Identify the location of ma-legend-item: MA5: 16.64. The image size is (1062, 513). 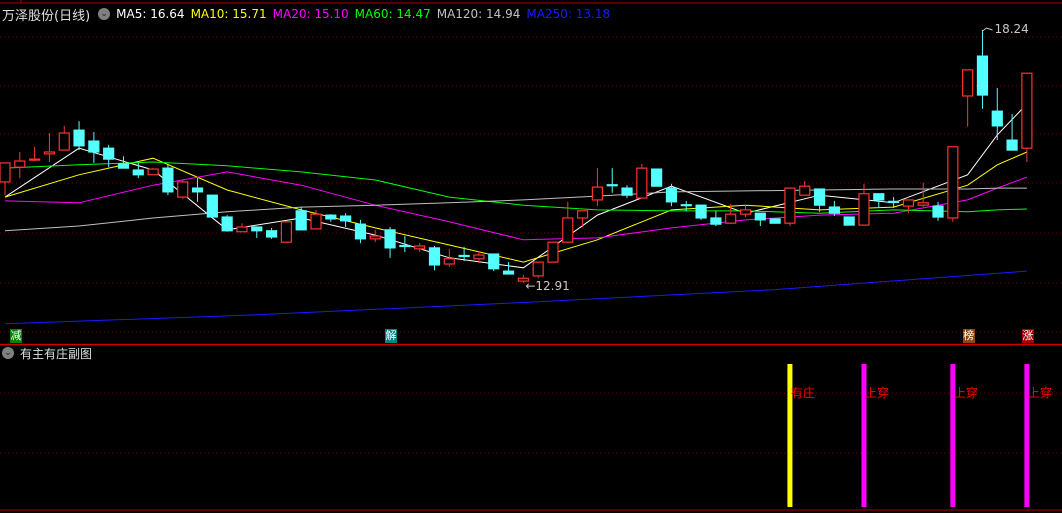
(150, 14).